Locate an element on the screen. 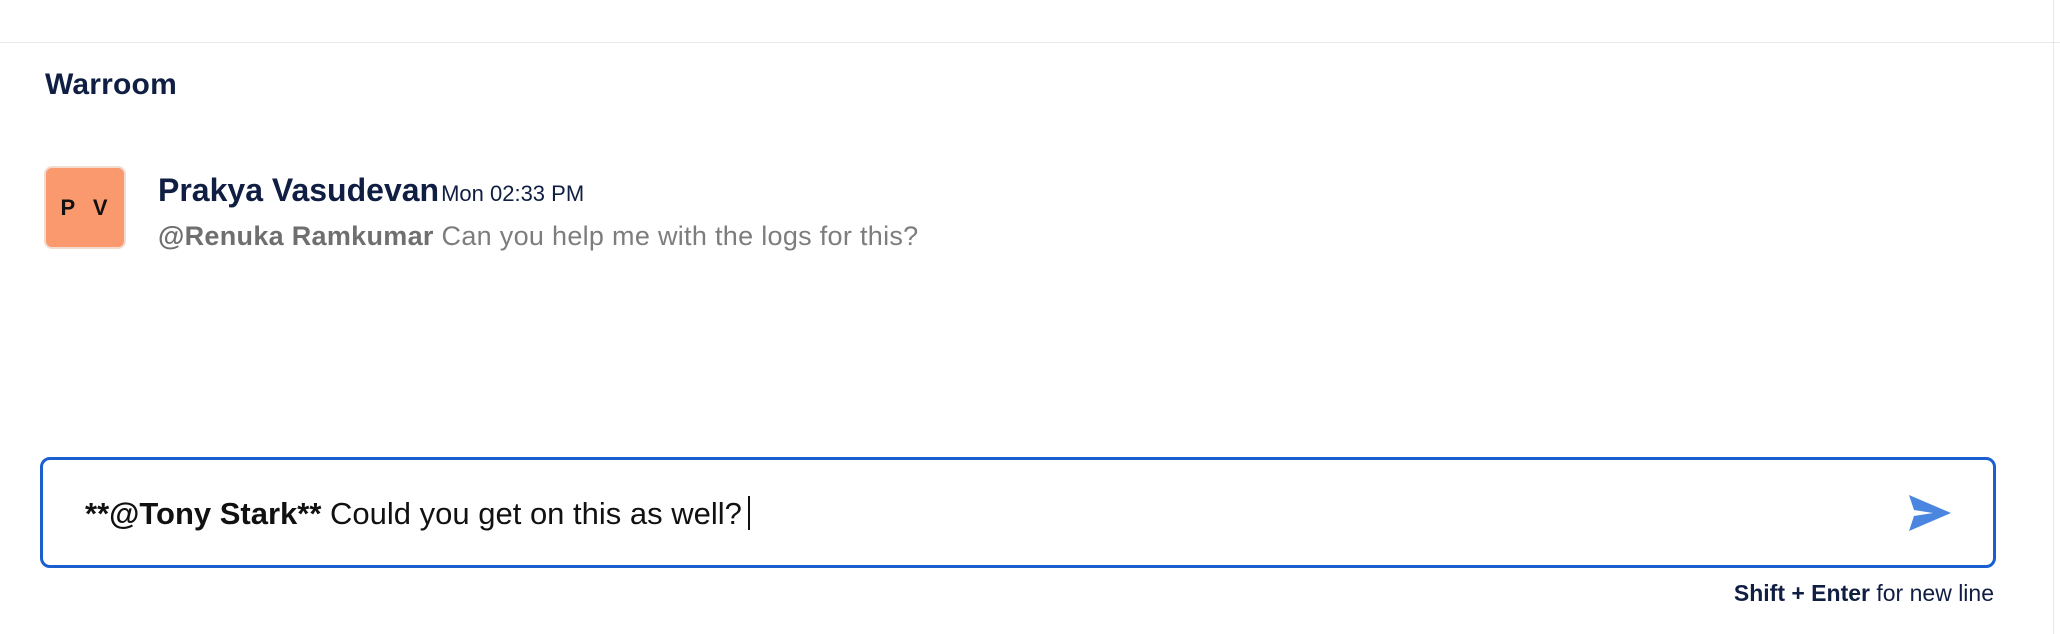  message-author: Prakya Vasudevan is located at coordinates (299, 190).